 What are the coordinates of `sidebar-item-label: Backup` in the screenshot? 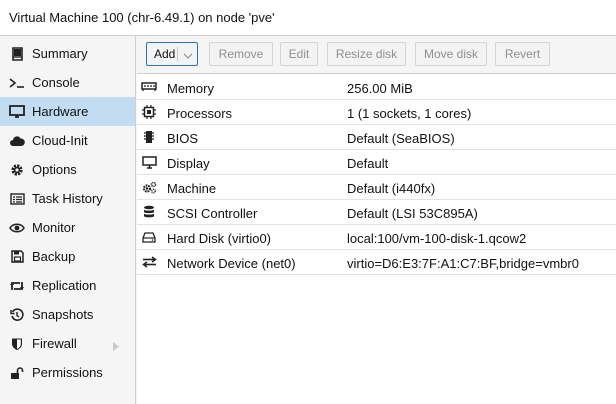 It's located at (54, 256).